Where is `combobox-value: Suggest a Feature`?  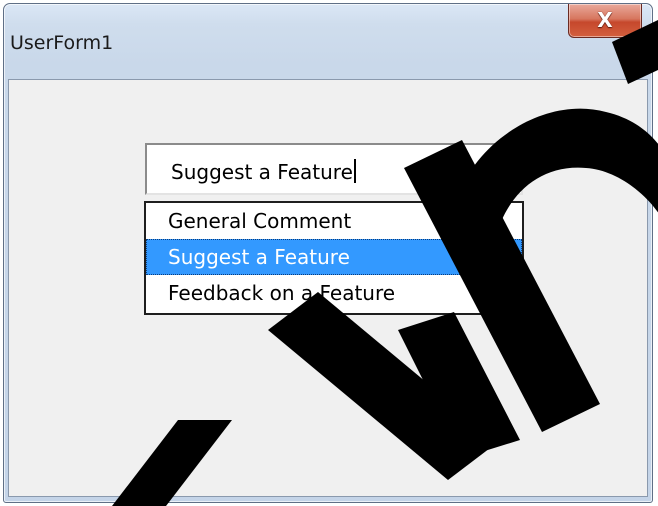
combobox-value: Suggest a Feature is located at coordinates (262, 172).